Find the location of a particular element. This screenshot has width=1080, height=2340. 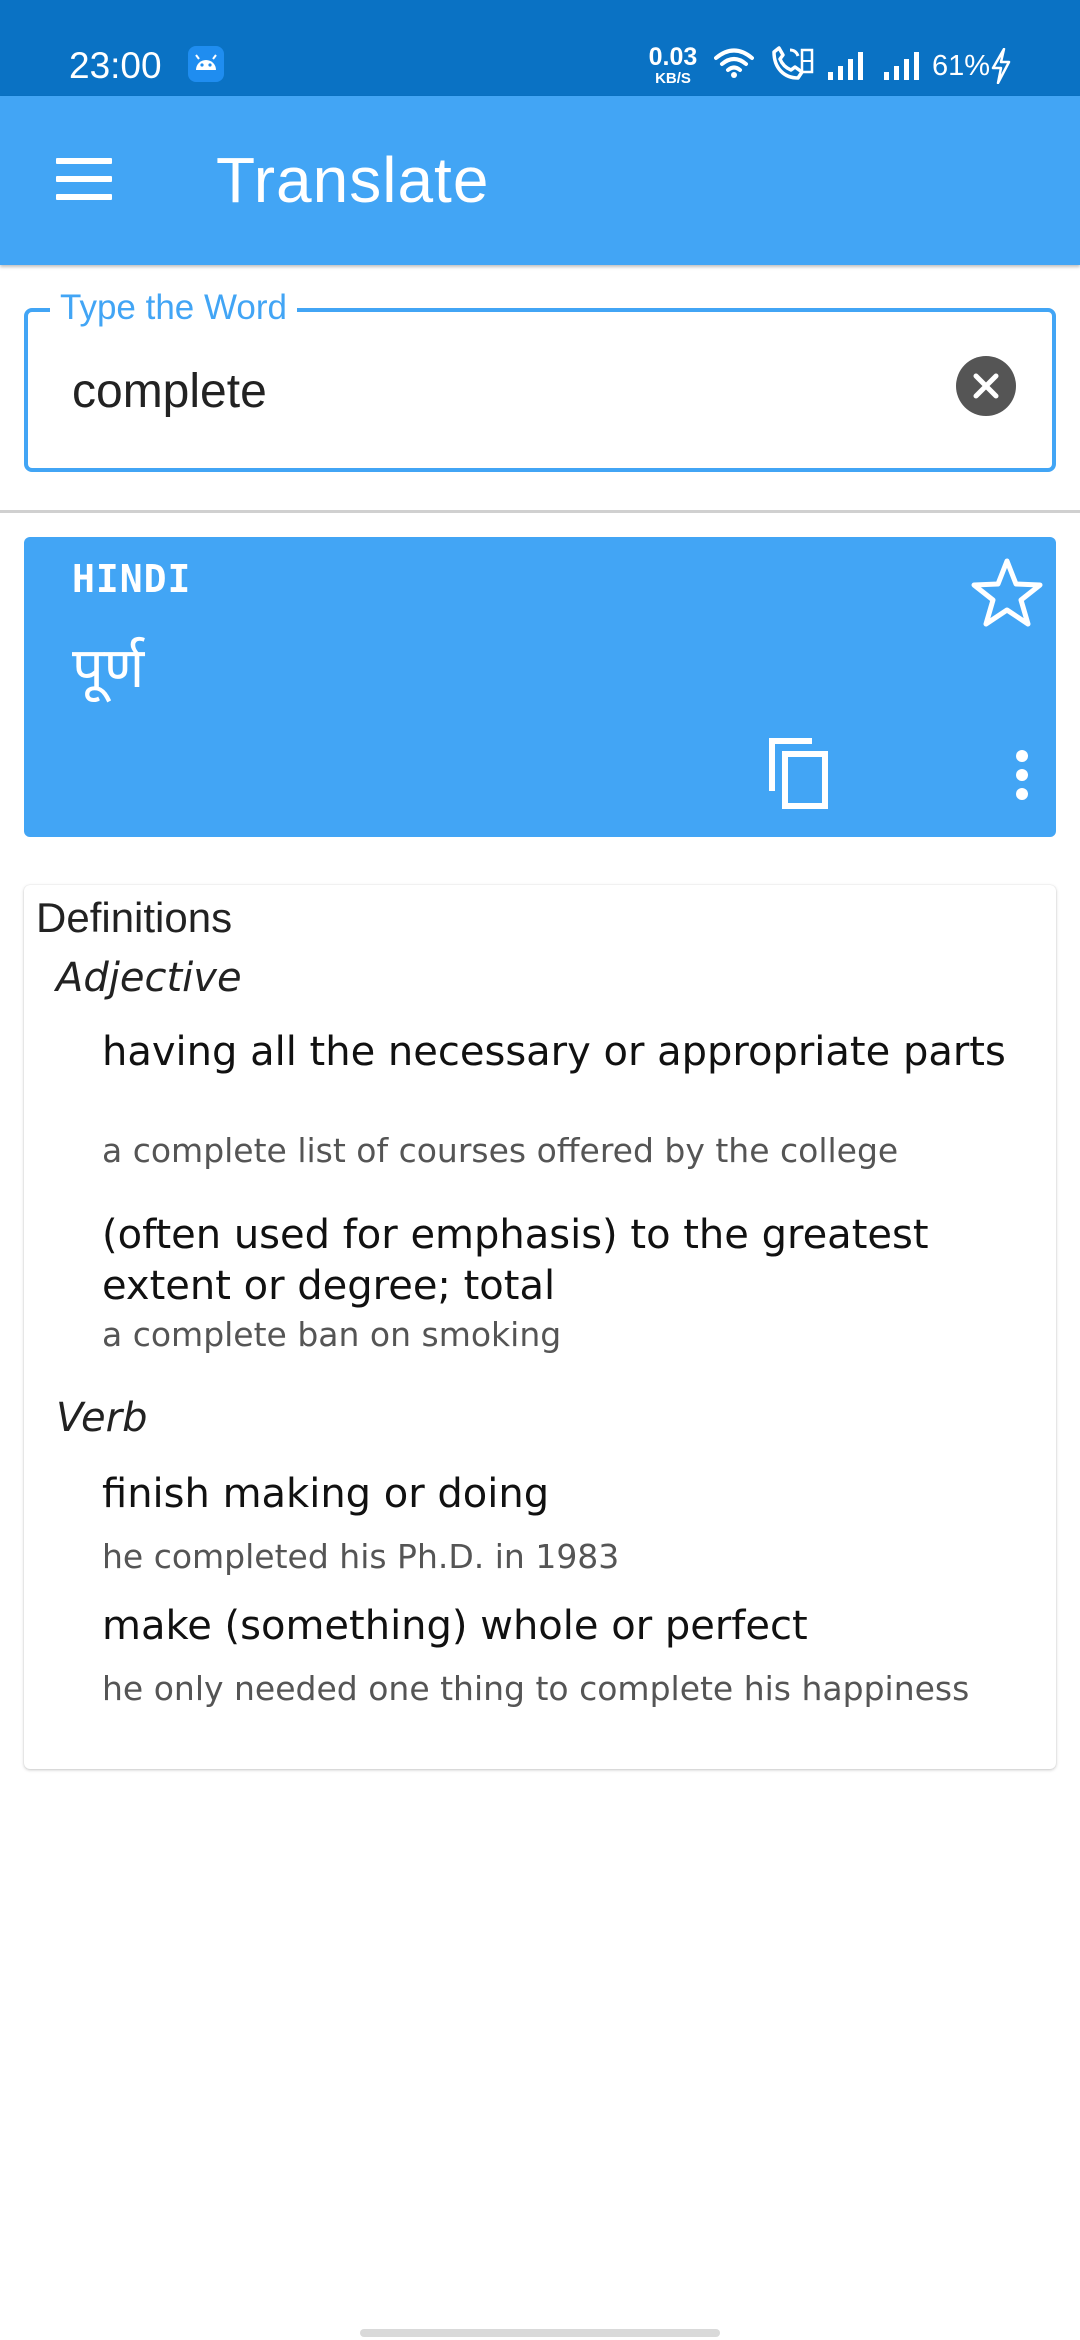

word-input-field: Type the Word is located at coordinates (540, 380).